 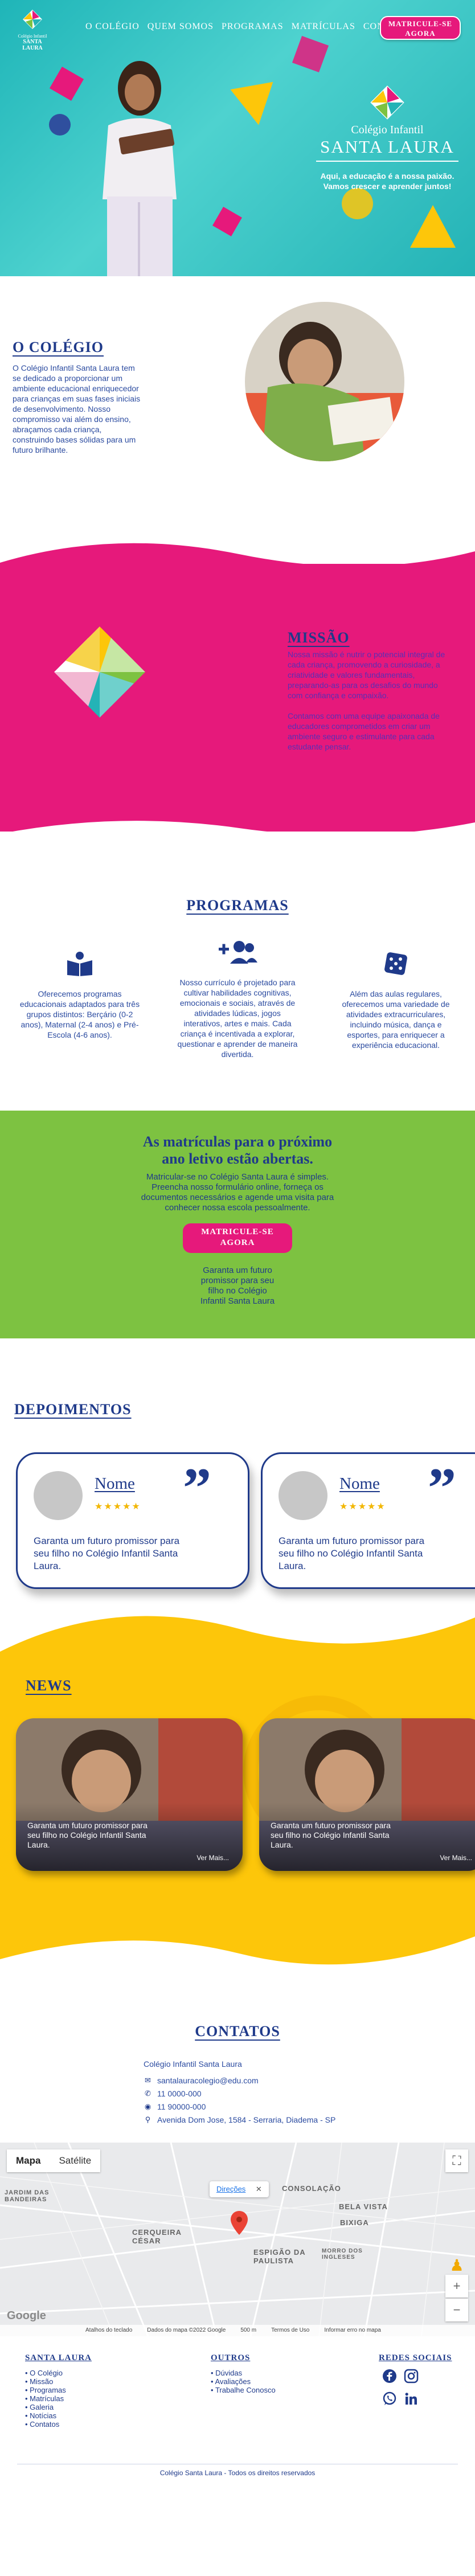 I want to click on girl-with-book-image, so click(x=140, y=168).